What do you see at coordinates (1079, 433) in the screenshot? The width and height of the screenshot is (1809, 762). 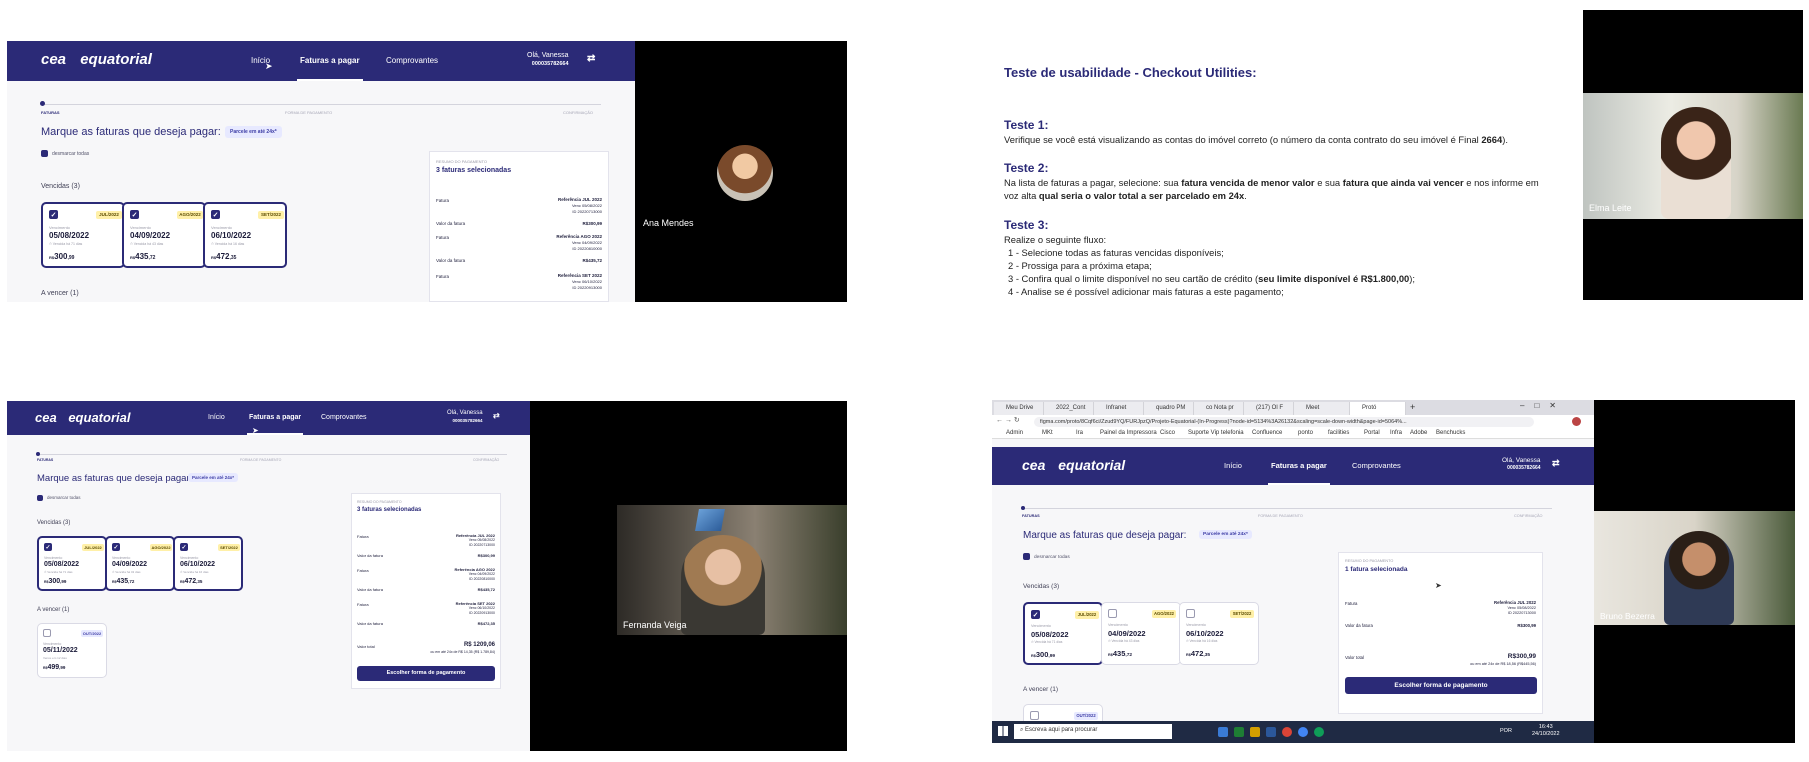 I see `bookmark: Ira` at bounding box center [1079, 433].